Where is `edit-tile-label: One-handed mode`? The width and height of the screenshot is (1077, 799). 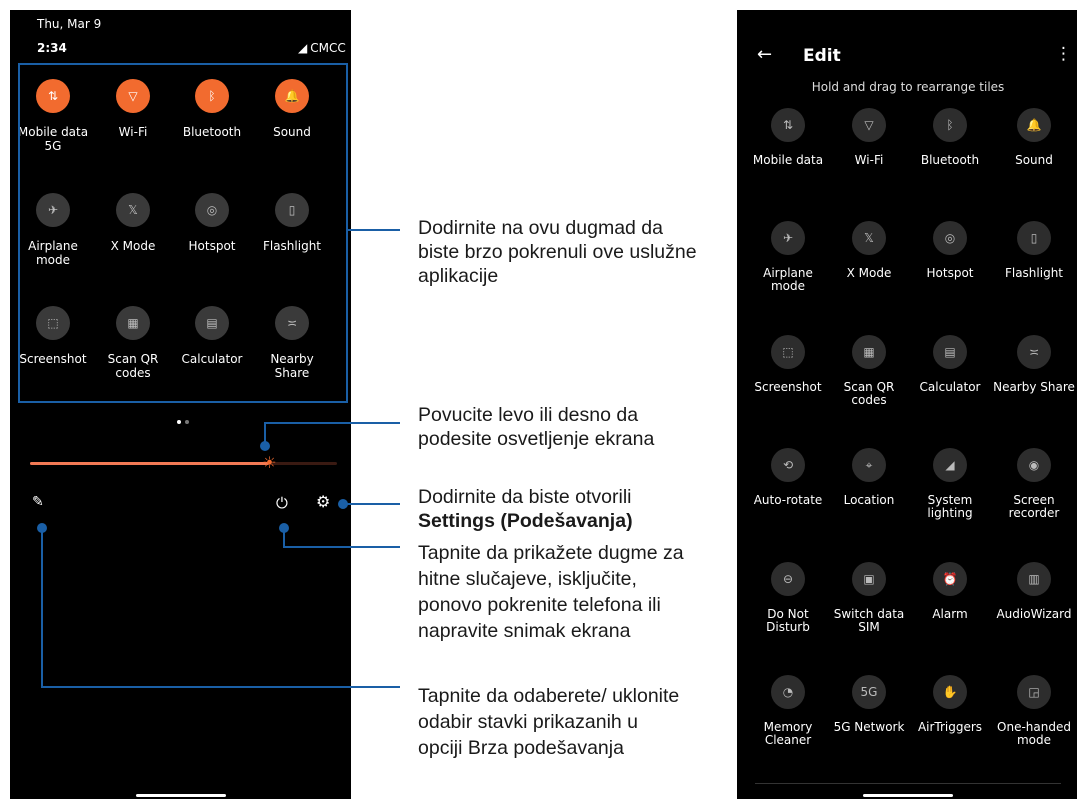 edit-tile-label: One-handed mode is located at coordinates (1034, 733).